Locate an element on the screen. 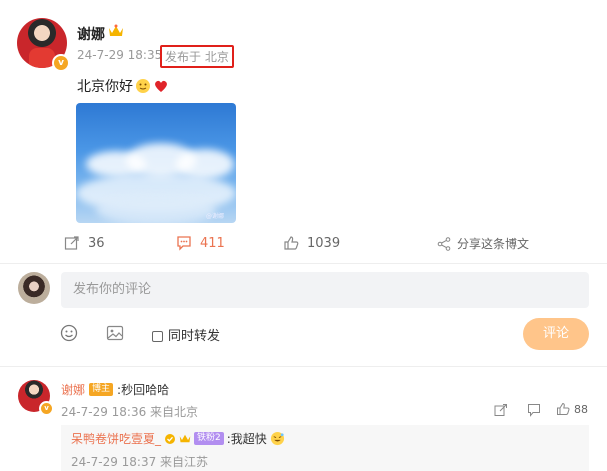  comment-meta: 24-7-29 18:36 来自北京 is located at coordinates (130, 412).